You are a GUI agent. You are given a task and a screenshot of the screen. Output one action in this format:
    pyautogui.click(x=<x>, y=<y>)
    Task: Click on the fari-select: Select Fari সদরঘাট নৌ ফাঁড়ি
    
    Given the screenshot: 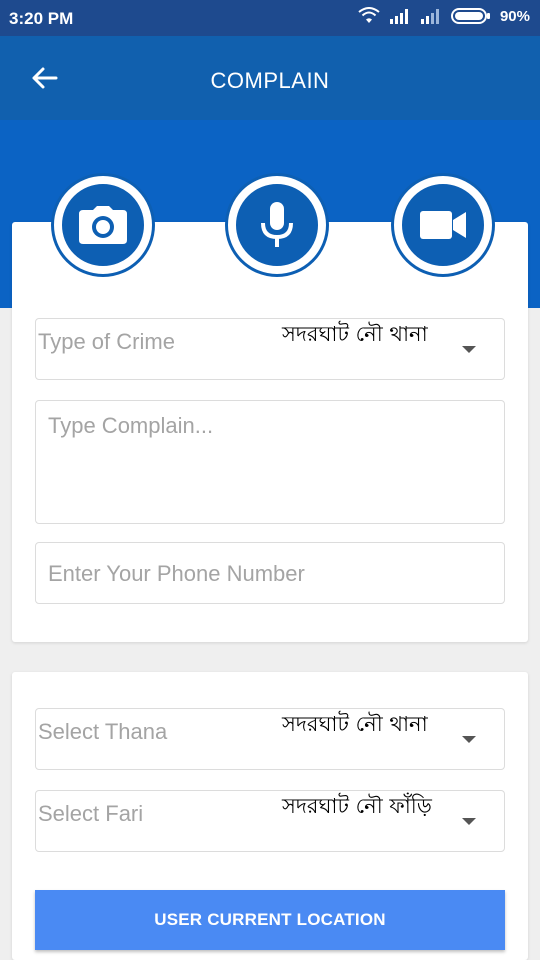 What is the action you would take?
    pyautogui.click(x=270, y=821)
    